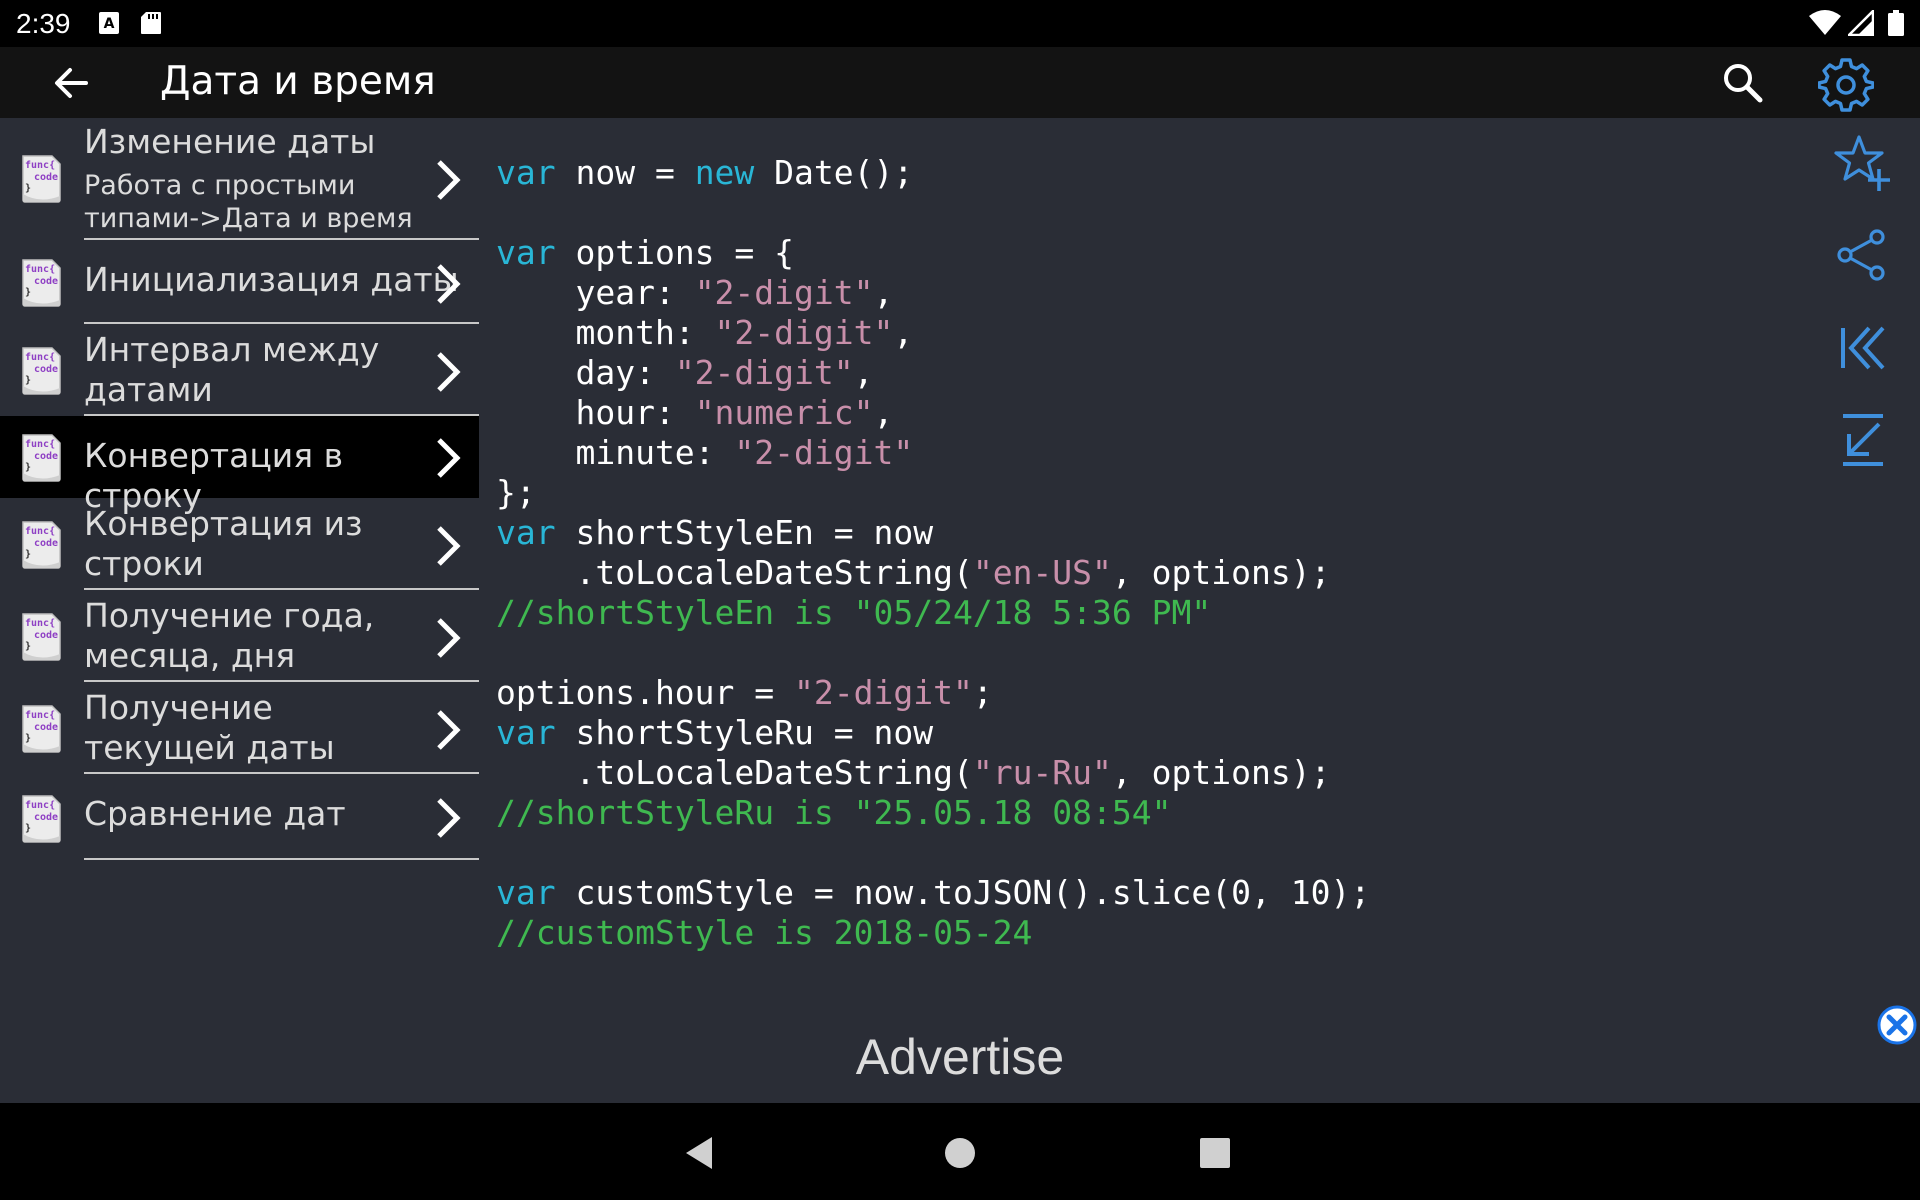 The image size is (1920, 1200). I want to click on sidebar-item-label: Интервал между датами, so click(232, 369).